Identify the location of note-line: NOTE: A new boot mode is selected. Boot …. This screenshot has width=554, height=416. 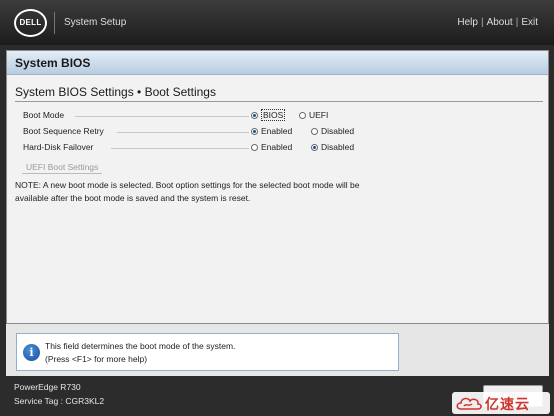
(187, 185).